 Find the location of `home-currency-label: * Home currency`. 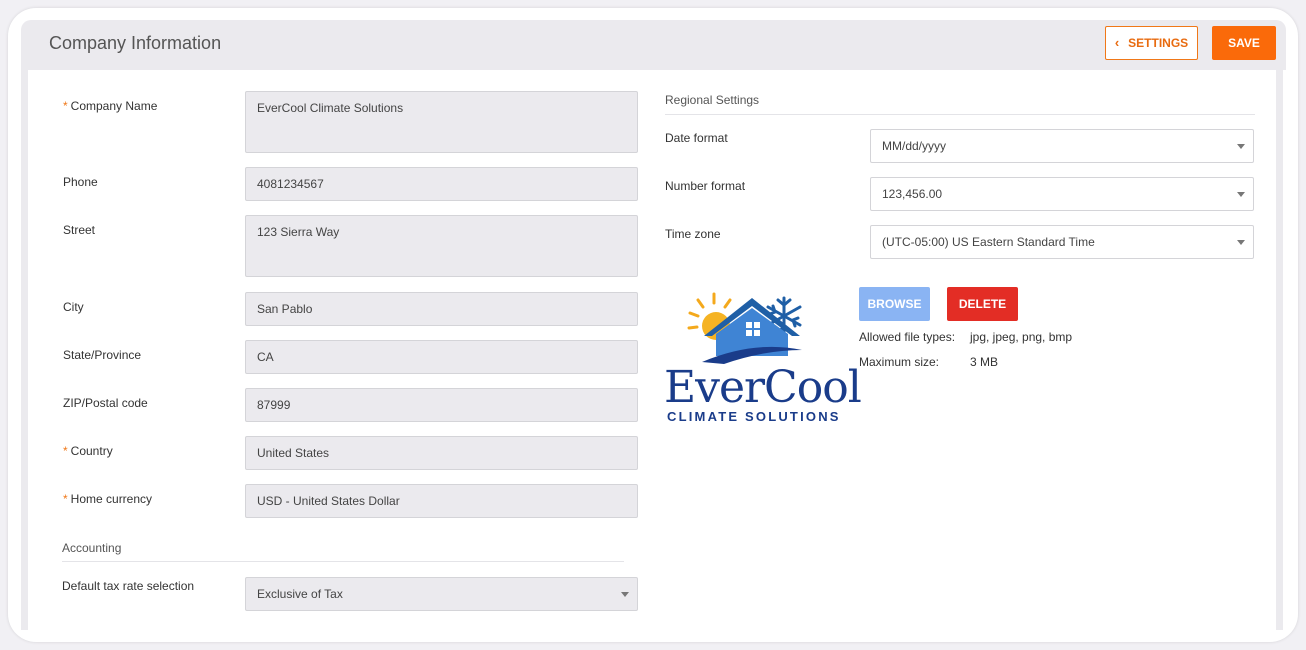

home-currency-label: * Home currency is located at coordinates (108, 499).